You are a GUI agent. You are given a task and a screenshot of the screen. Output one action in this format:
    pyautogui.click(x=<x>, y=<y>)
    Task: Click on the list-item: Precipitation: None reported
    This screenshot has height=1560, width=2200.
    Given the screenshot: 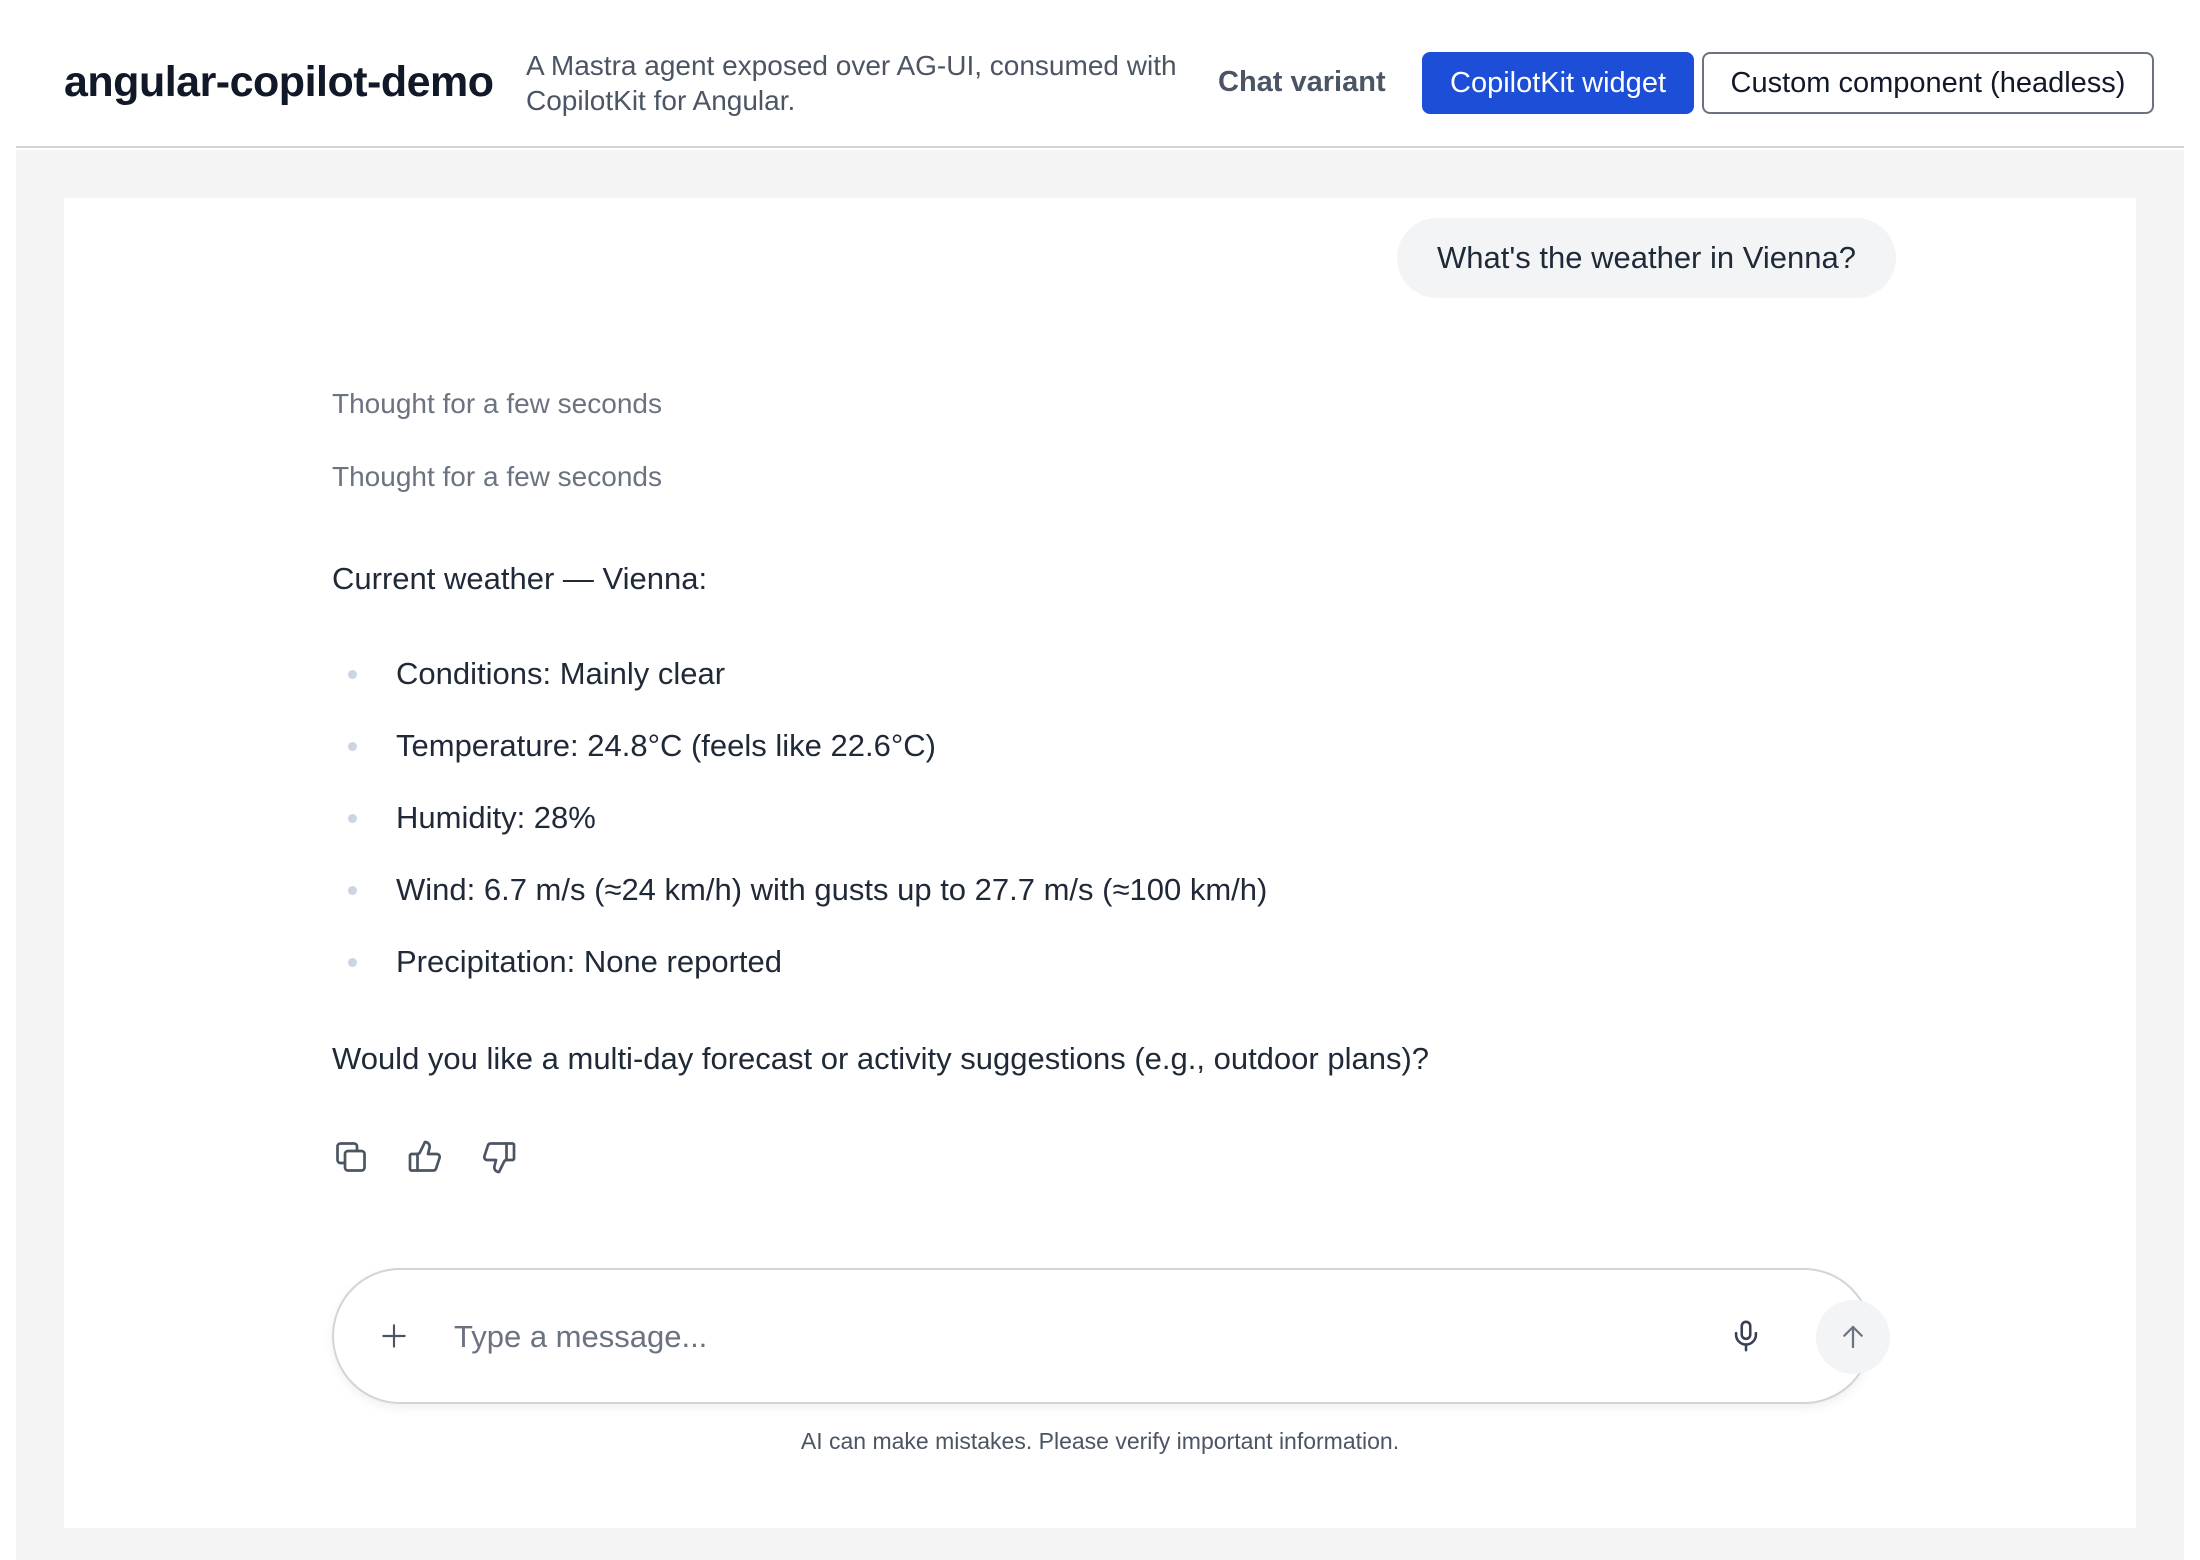 What is the action you would take?
    pyautogui.click(x=799, y=962)
    